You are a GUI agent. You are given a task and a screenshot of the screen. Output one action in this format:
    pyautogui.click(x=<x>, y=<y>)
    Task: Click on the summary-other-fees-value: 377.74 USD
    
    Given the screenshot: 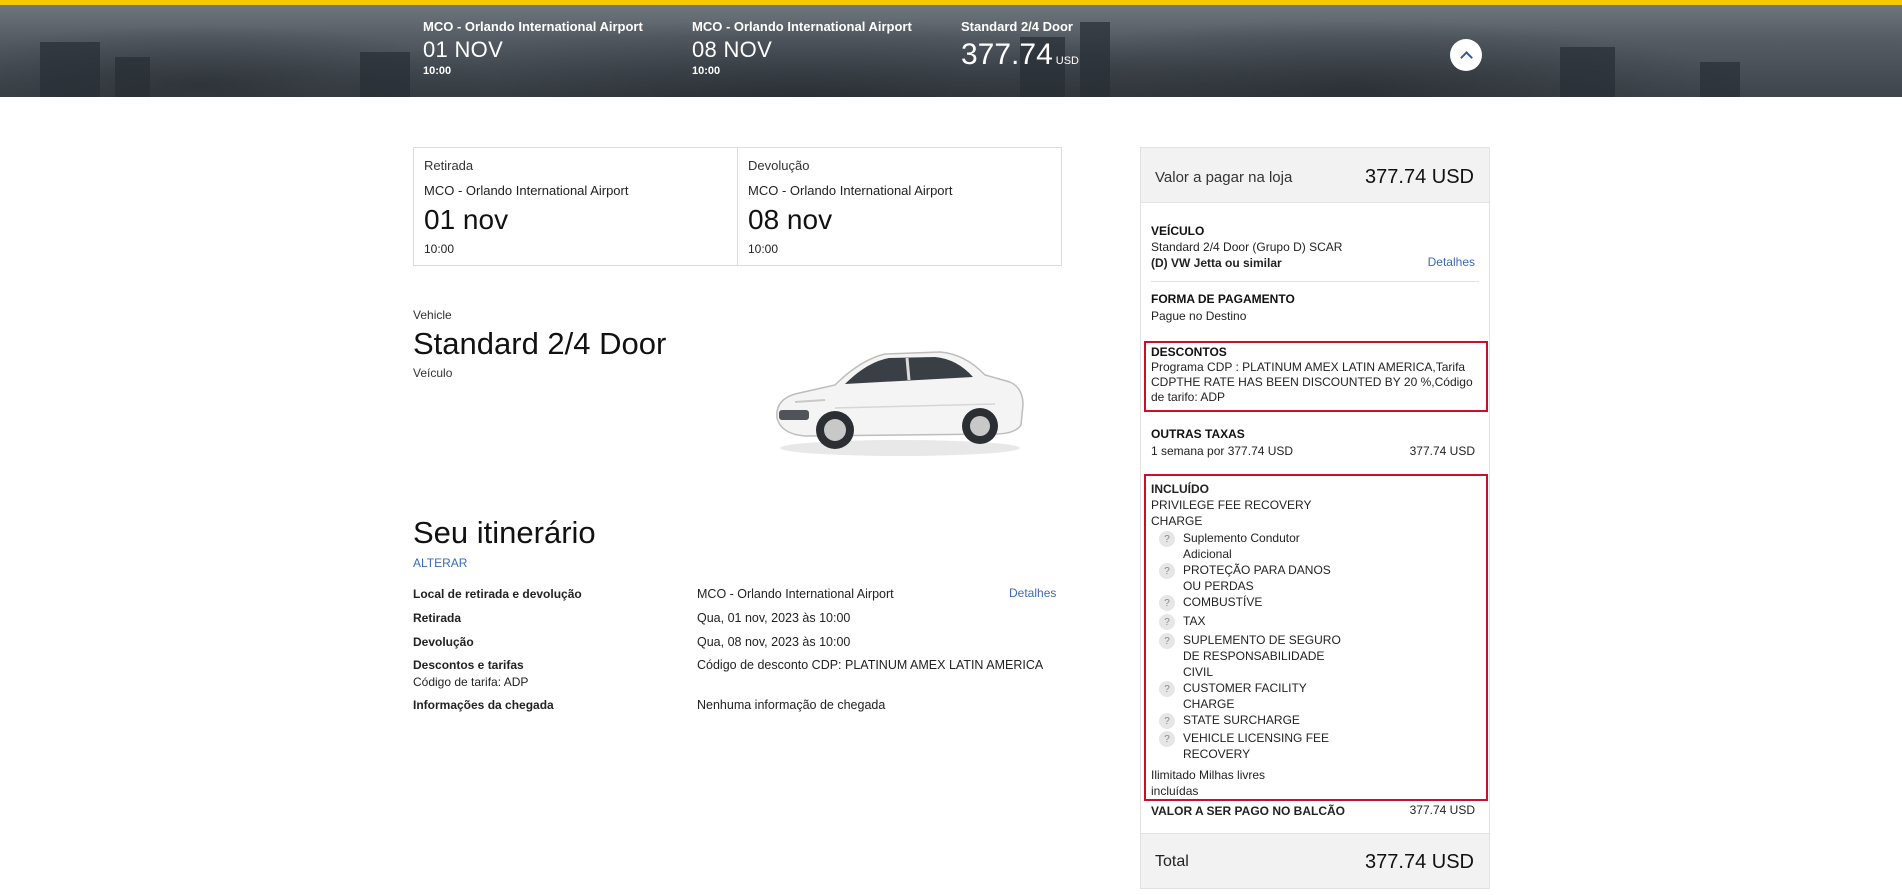 What is the action you would take?
    pyautogui.click(x=1442, y=451)
    